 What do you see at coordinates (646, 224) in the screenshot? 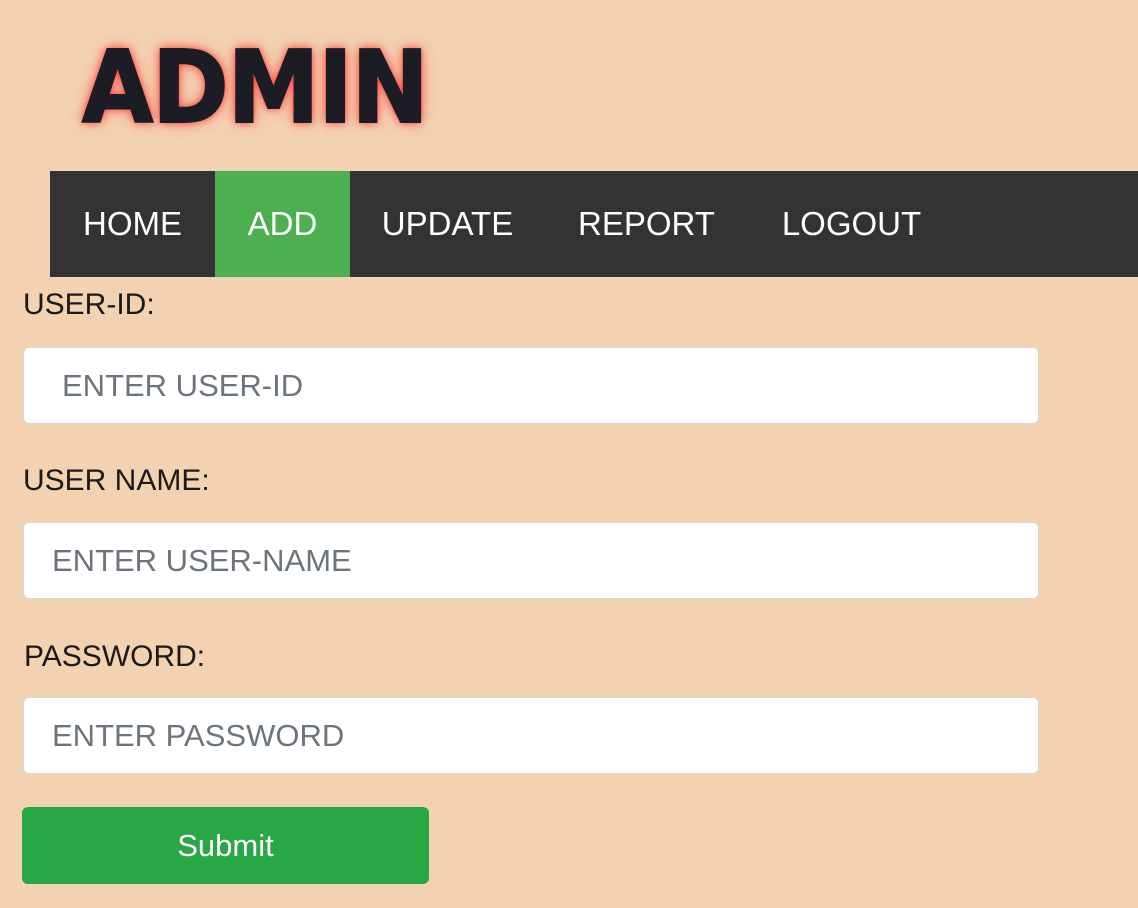
I see `nav-item-report: REPORT` at bounding box center [646, 224].